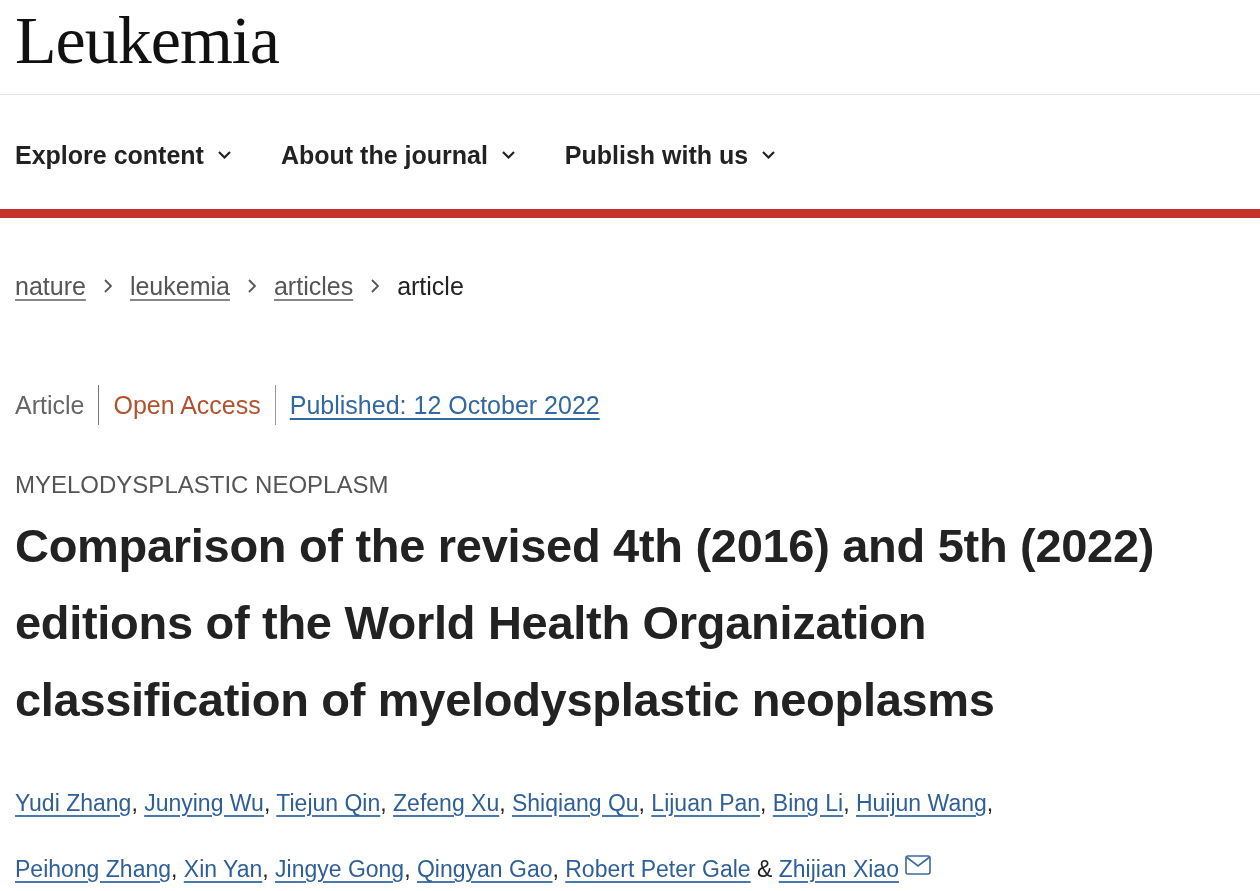  Describe the element at coordinates (446, 803) in the screenshot. I see `author-link: Zefeng Xu` at that location.